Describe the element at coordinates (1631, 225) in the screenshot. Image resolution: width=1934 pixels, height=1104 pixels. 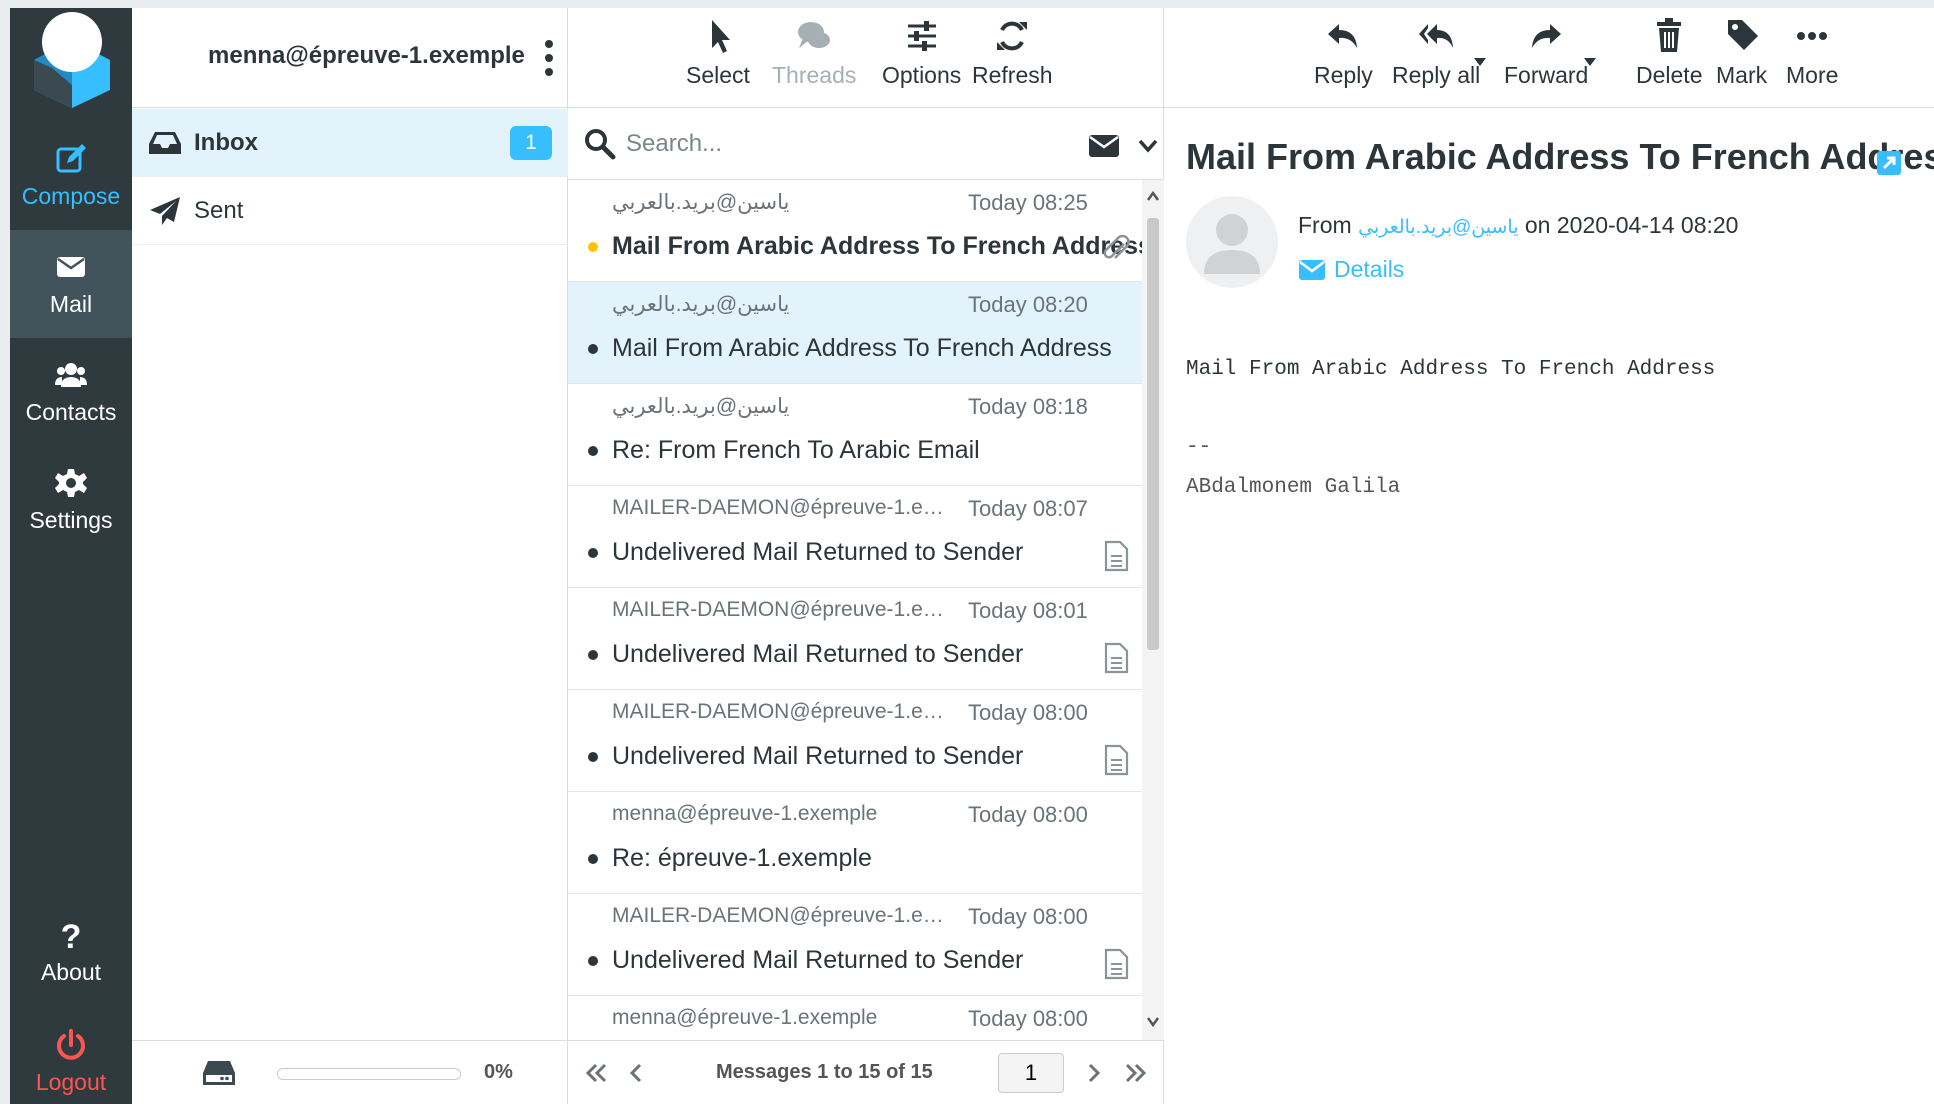
I see `sent-date: on 2020-04-14 08:20` at that location.